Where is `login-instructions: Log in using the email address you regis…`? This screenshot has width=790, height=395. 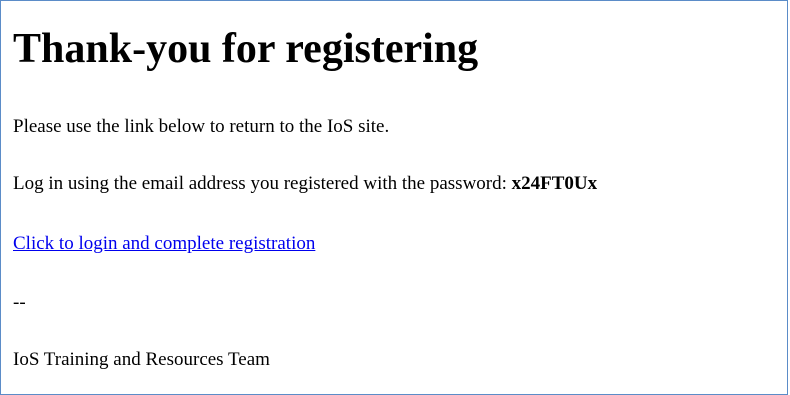
login-instructions: Log in using the email address you regis… is located at coordinates (305, 184).